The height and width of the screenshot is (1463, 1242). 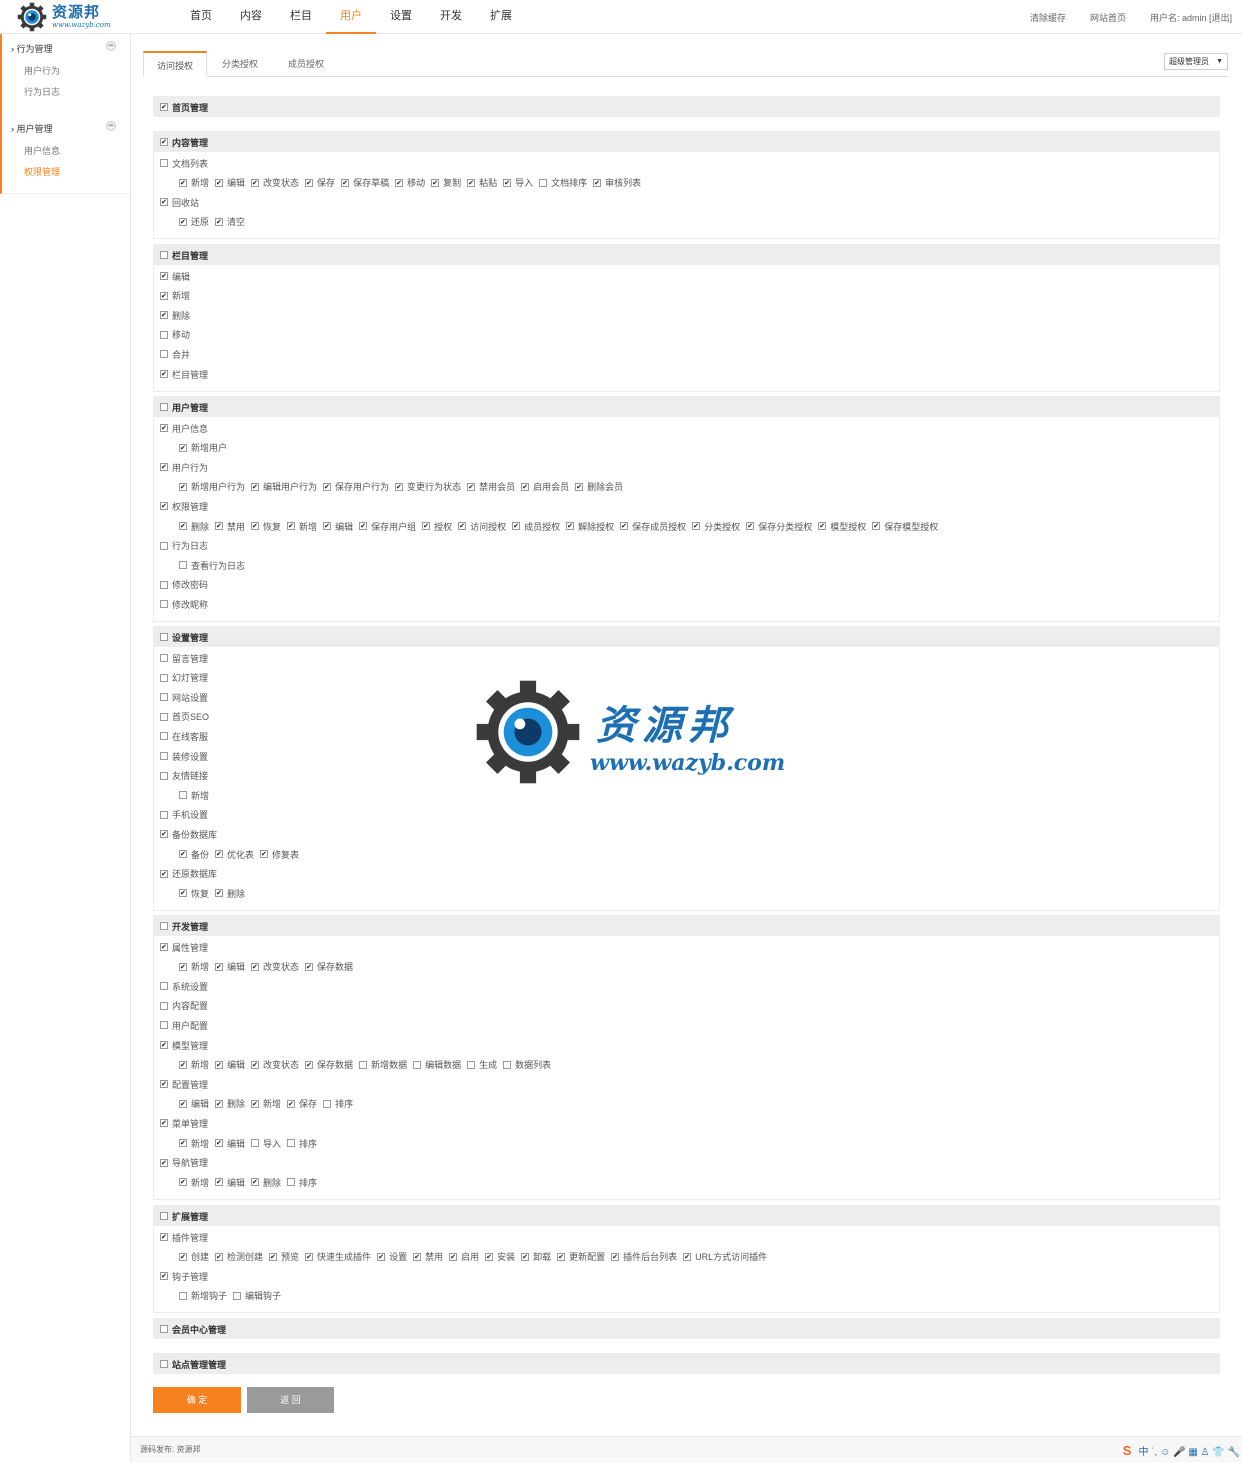 What do you see at coordinates (437, 526) in the screenshot?
I see `permission-sub-item: 授权` at bounding box center [437, 526].